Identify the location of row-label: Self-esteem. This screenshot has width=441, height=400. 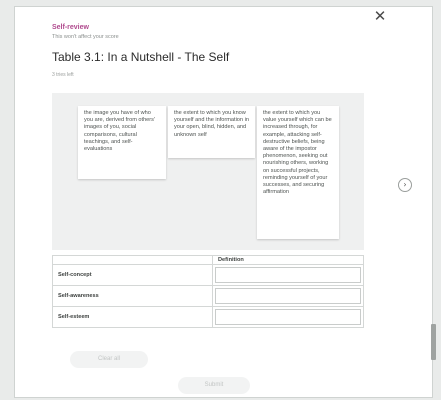
(132, 317).